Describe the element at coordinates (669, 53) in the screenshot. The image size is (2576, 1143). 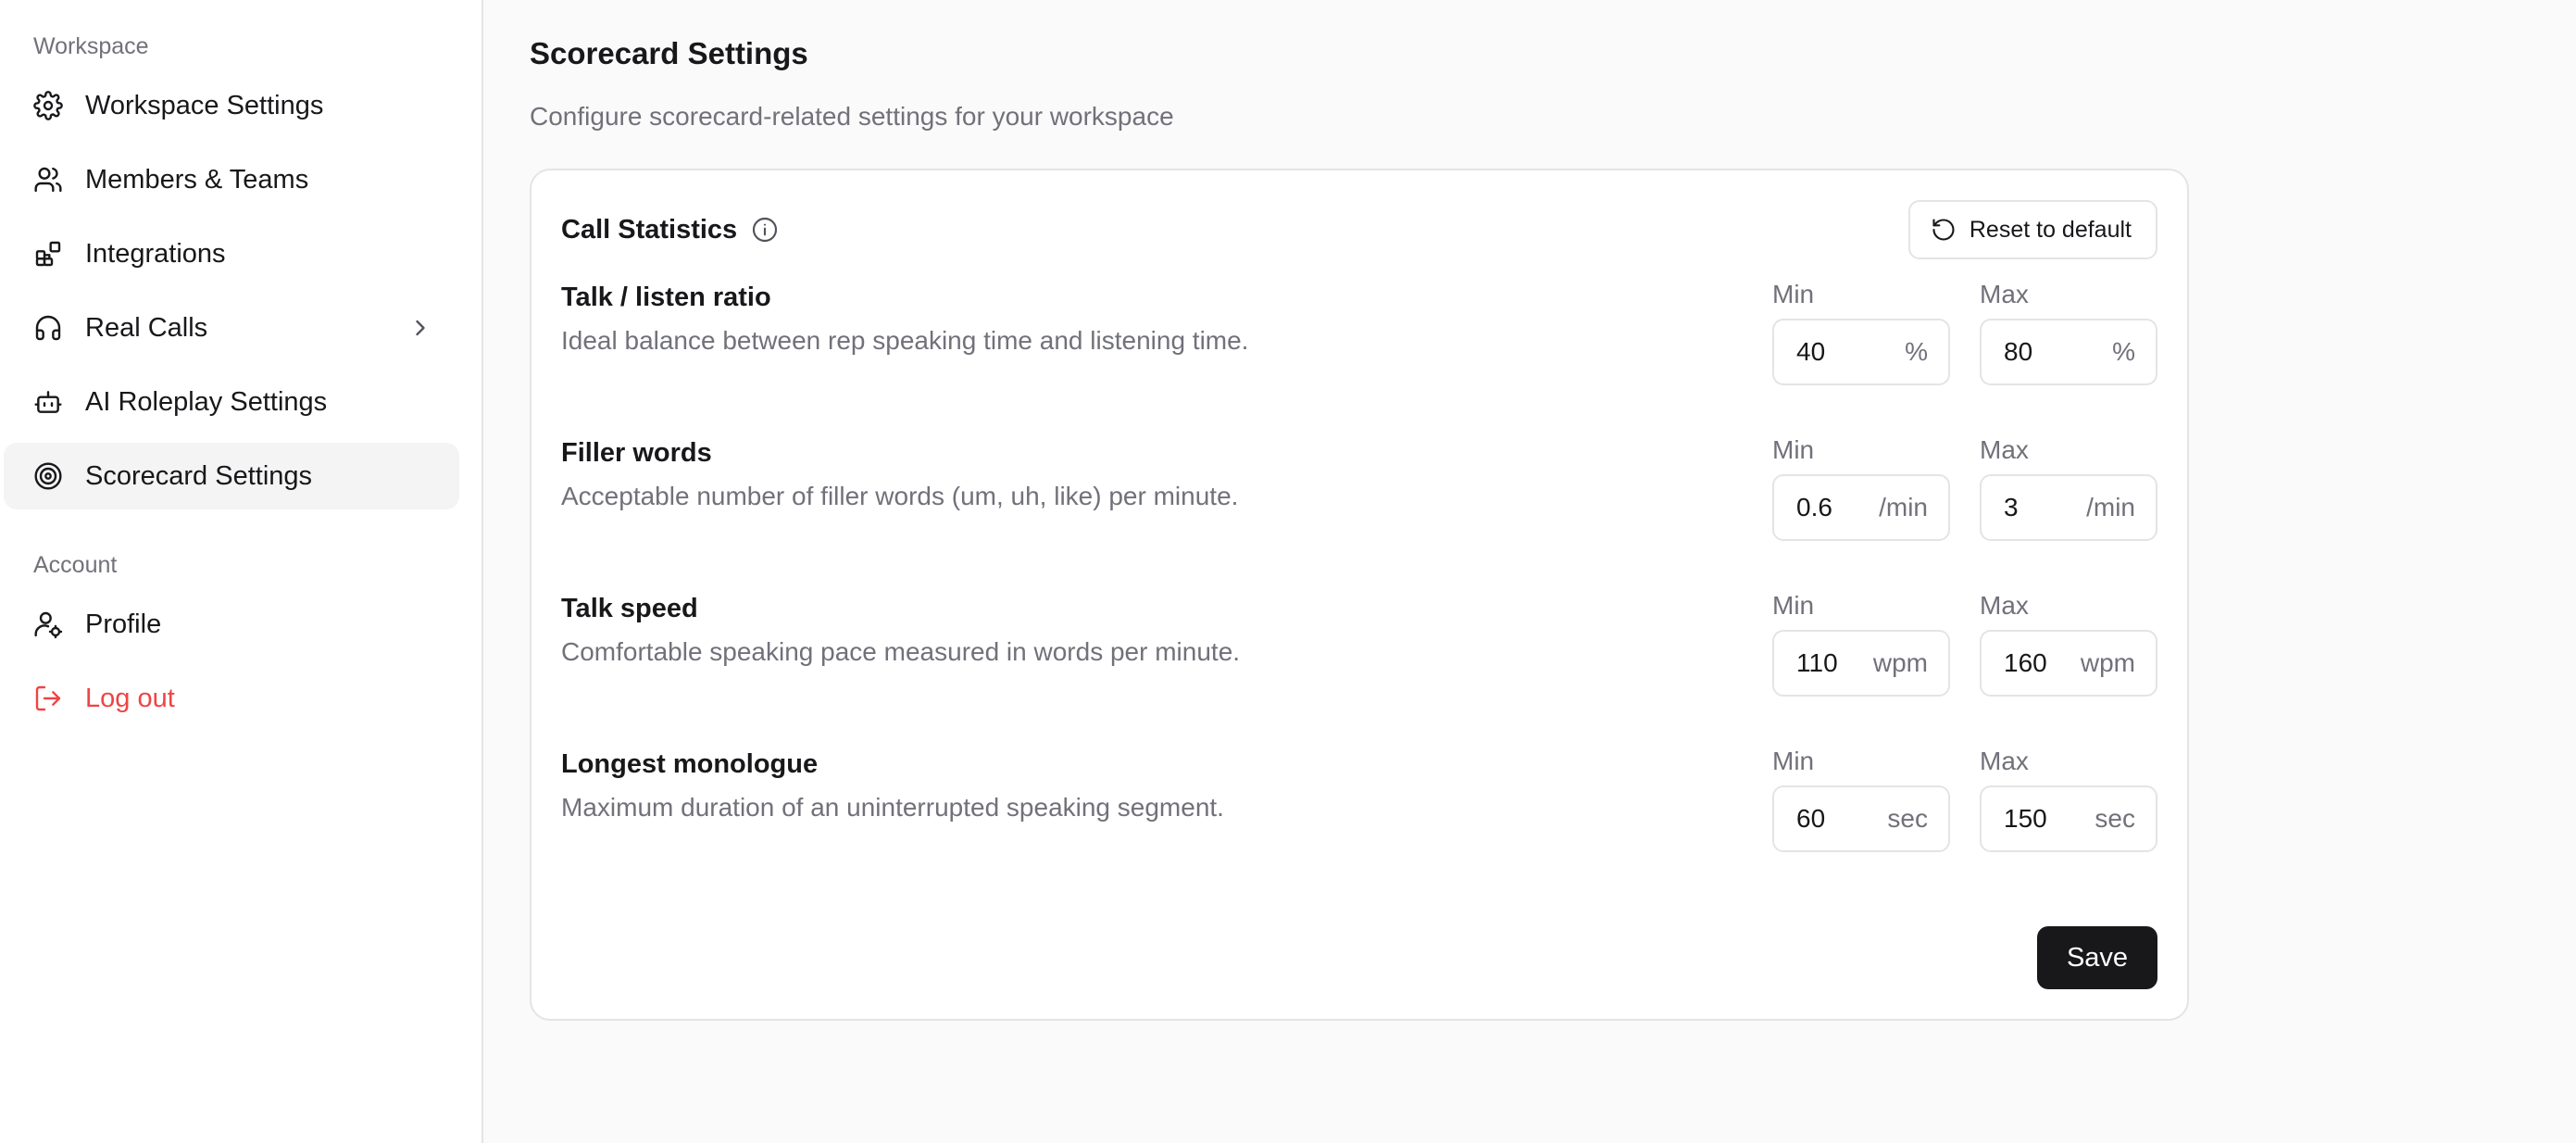
I see `page-title: Scorecard Settings` at that location.